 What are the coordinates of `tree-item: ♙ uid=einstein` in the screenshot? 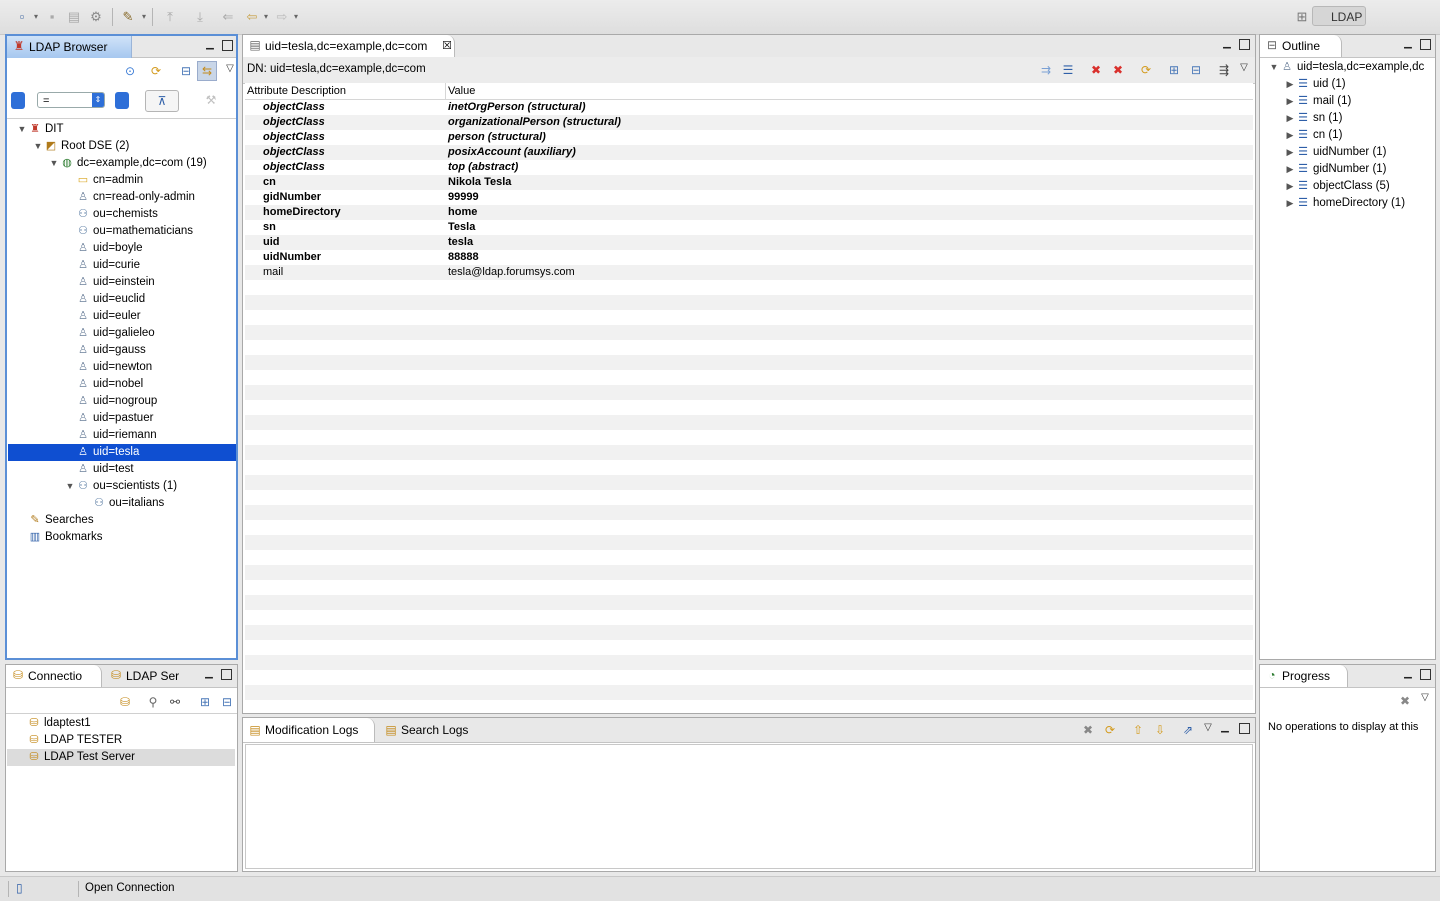 It's located at (122, 282).